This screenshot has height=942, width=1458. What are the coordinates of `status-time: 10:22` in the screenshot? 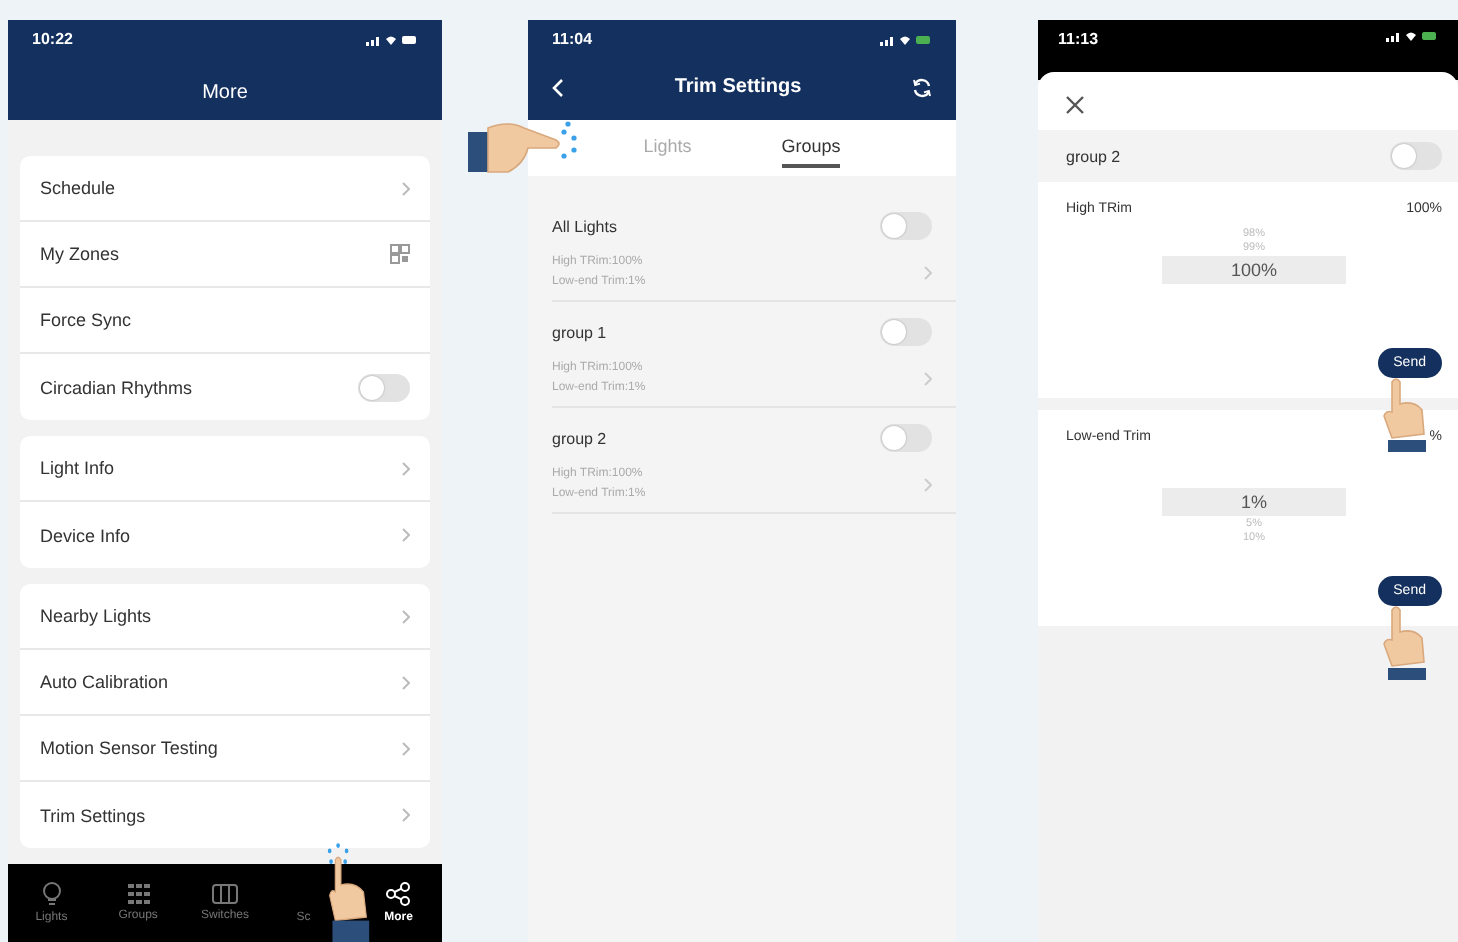 It's located at (52, 39).